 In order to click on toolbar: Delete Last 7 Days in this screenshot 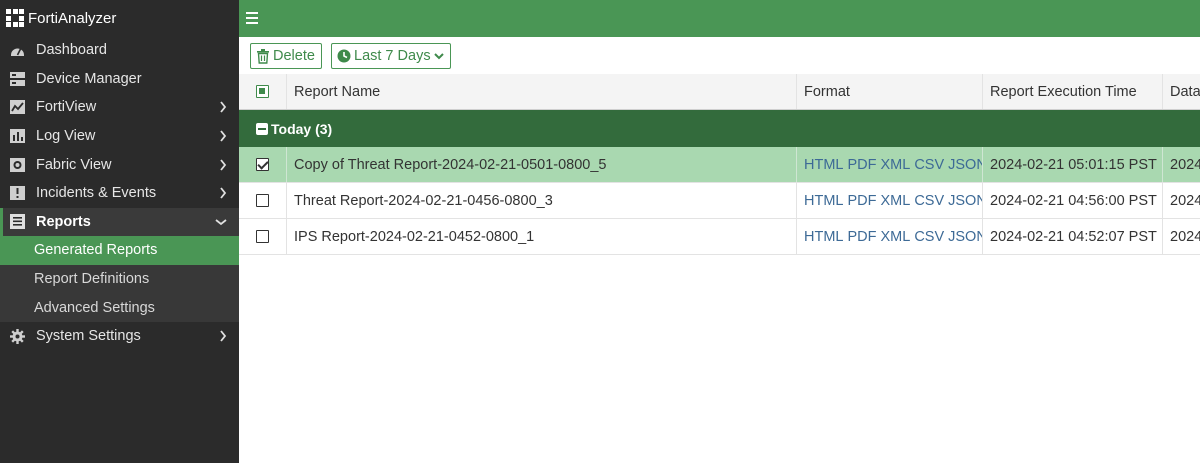, I will do `click(719, 55)`.